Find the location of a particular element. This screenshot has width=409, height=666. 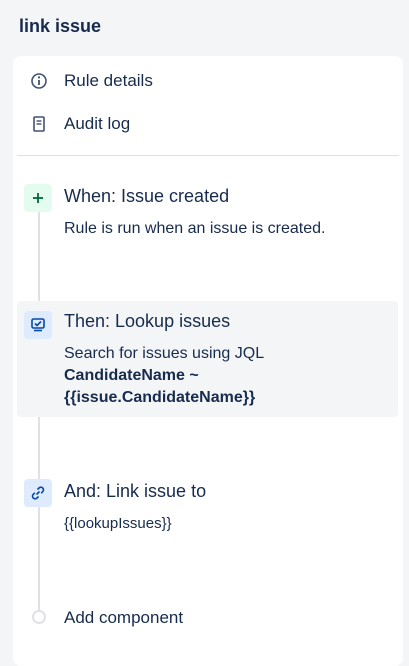

jql-line-1: CandidateName ~ is located at coordinates (131, 375).